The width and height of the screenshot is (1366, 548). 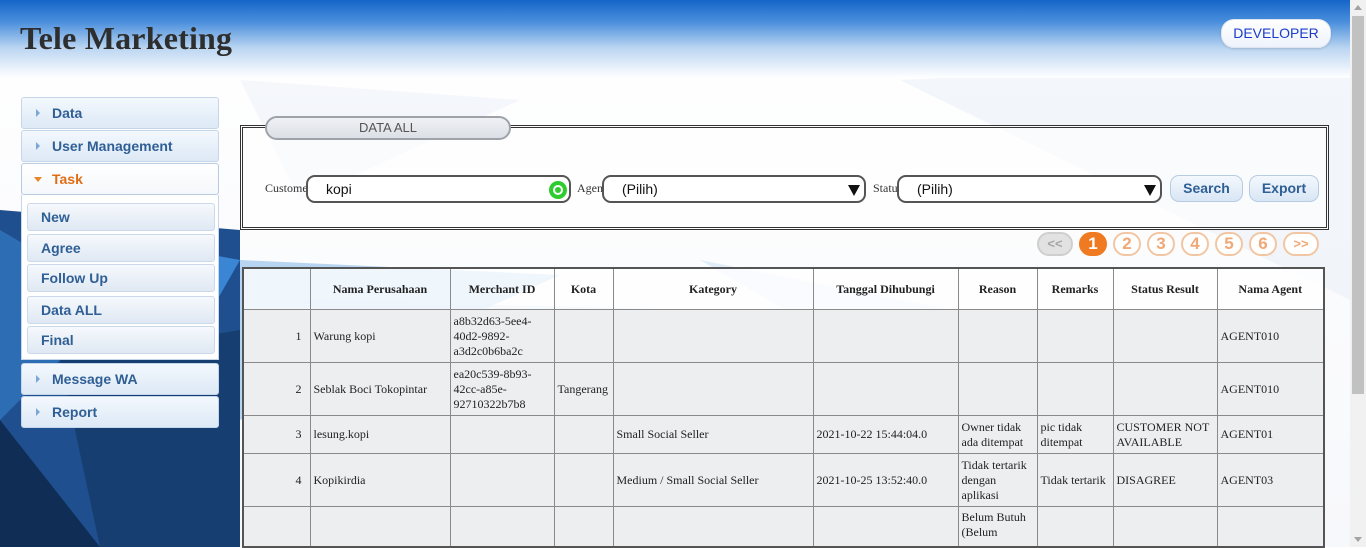 What do you see at coordinates (997, 480) in the screenshot?
I see `table-cell: Tidak tertarik dengan aplikasi` at bounding box center [997, 480].